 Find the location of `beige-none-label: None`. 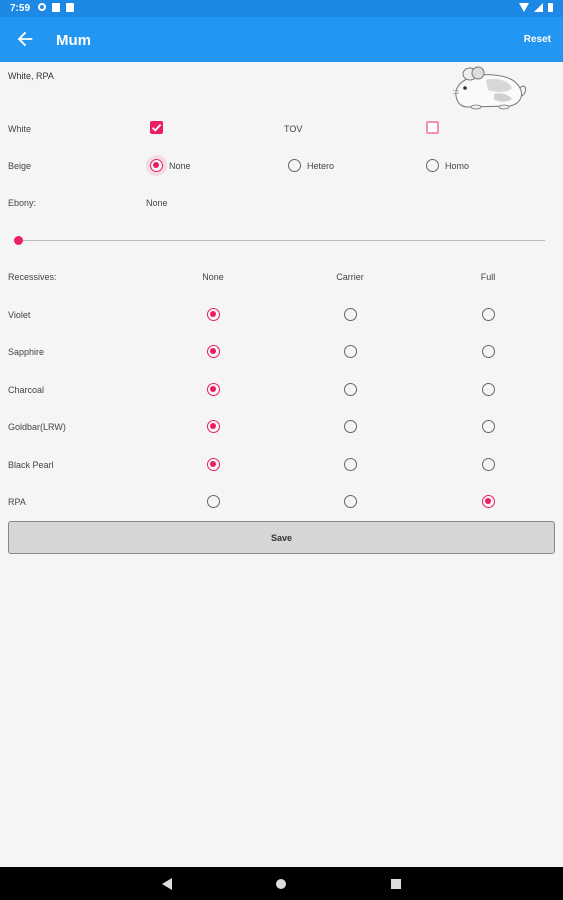

beige-none-label: None is located at coordinates (180, 166).